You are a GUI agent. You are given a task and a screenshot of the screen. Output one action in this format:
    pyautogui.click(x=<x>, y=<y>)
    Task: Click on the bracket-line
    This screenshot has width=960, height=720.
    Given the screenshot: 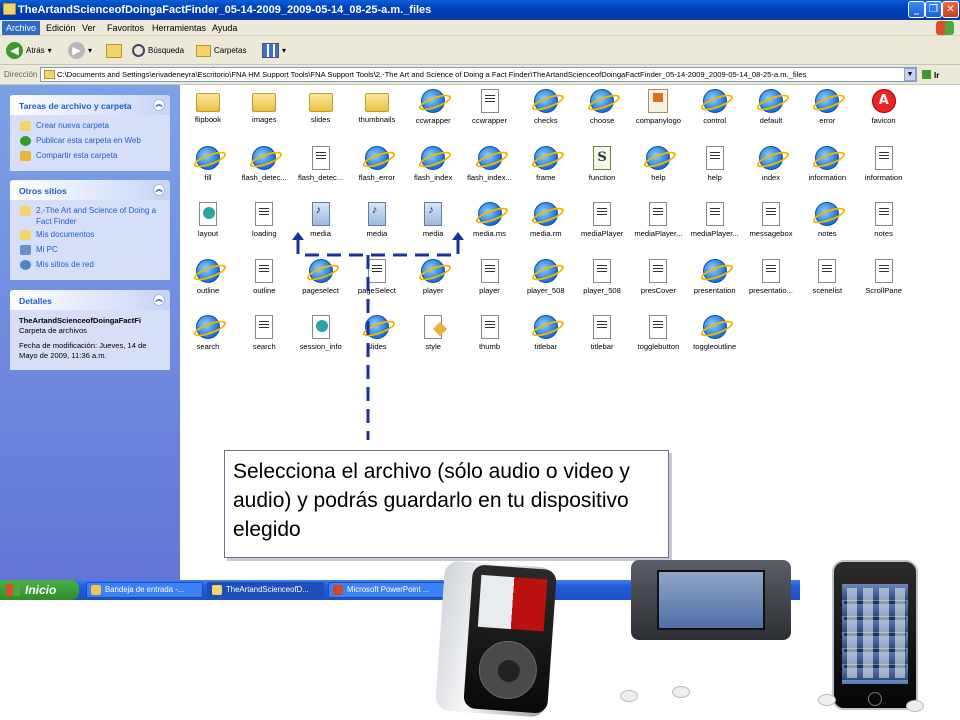 What is the action you would take?
    pyautogui.click(x=378, y=248)
    